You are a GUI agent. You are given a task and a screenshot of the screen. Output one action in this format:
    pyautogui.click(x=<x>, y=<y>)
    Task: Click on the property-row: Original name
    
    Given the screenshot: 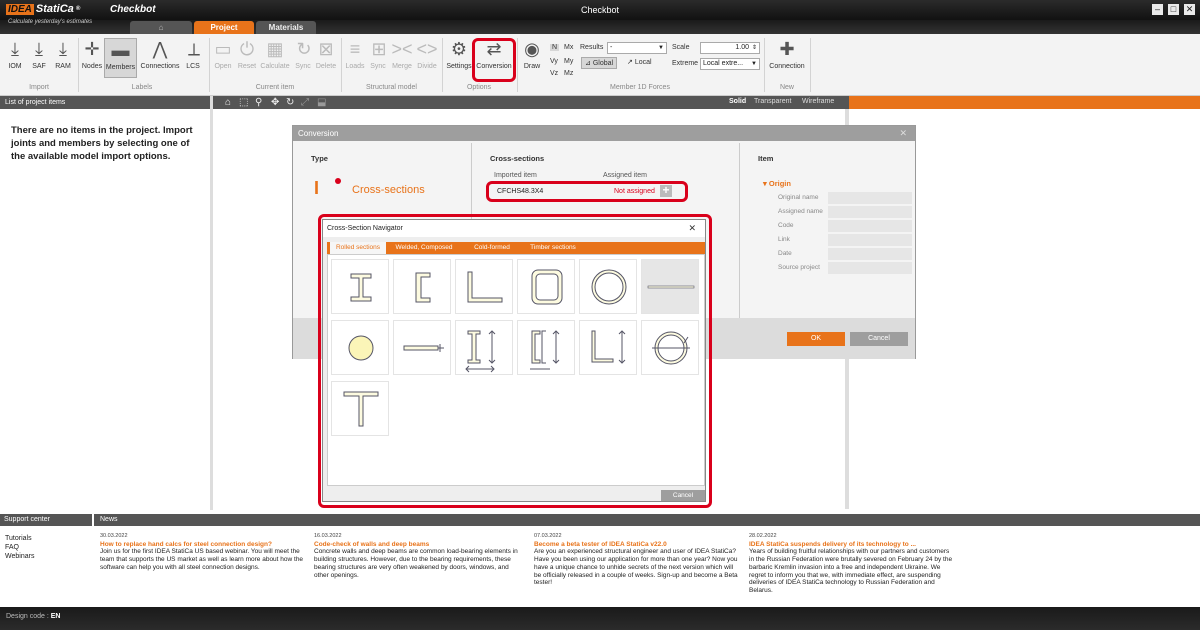 What is the action you would take?
    pyautogui.click(x=845, y=198)
    